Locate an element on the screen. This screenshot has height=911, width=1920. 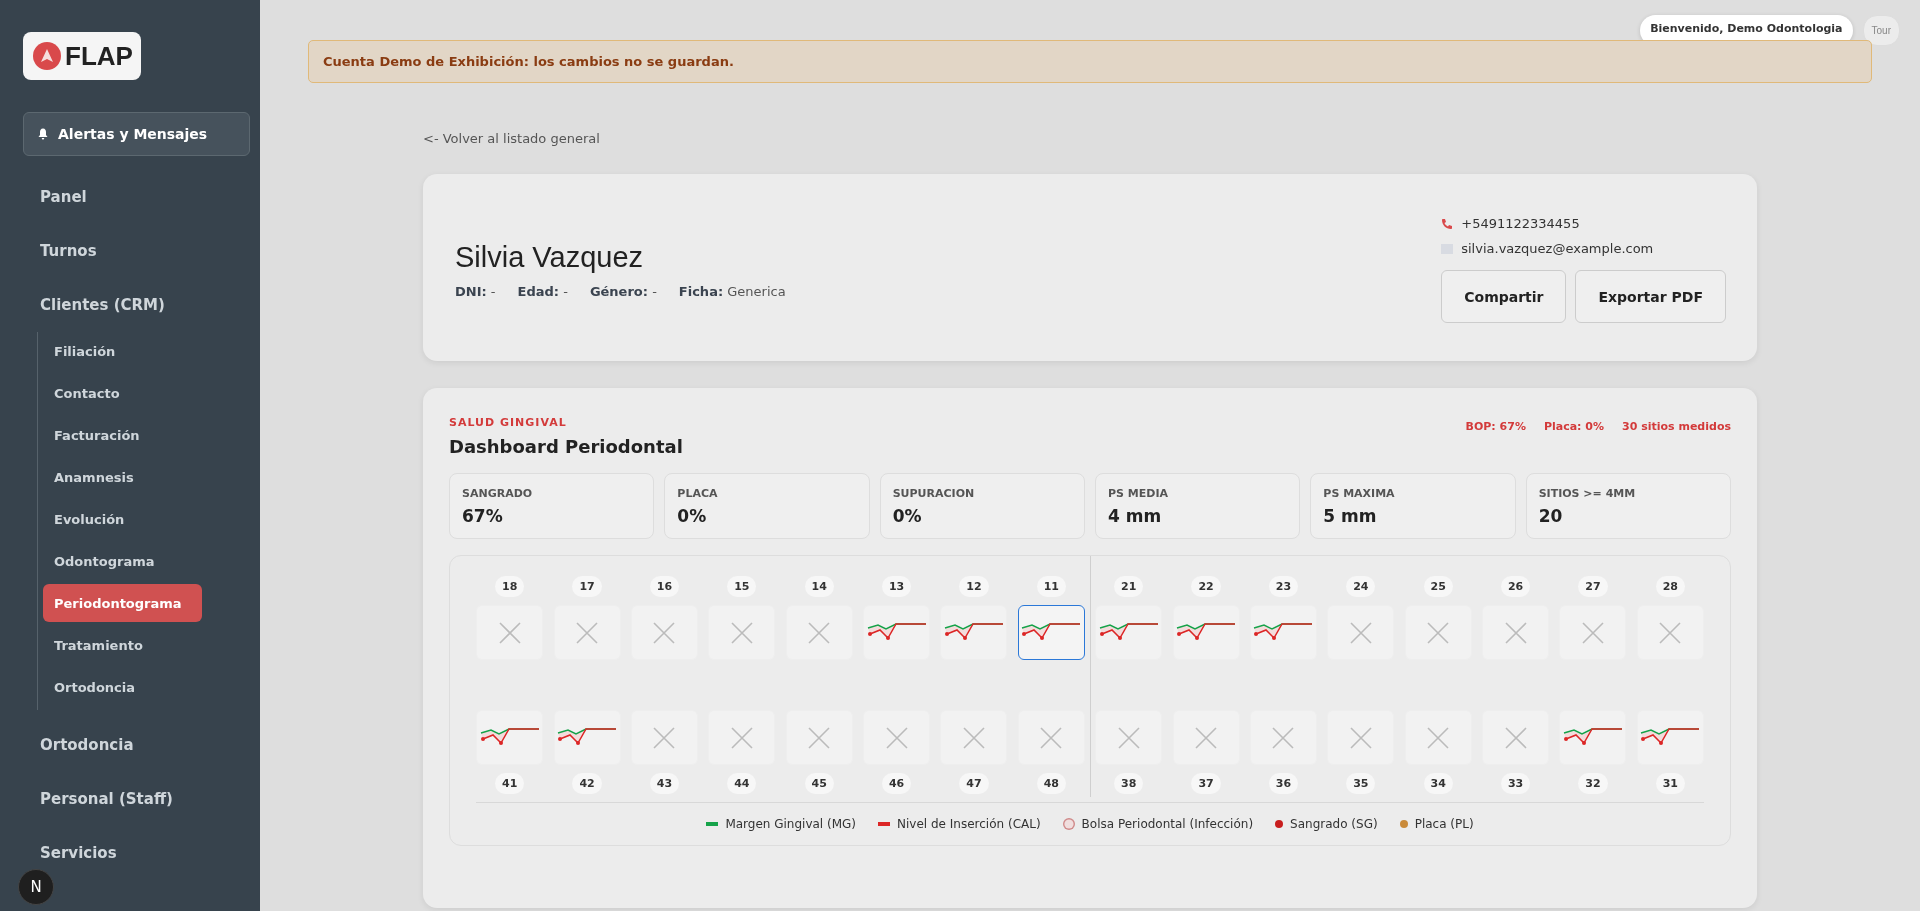
nav-item: Ortodoncia is located at coordinates (136, 745).